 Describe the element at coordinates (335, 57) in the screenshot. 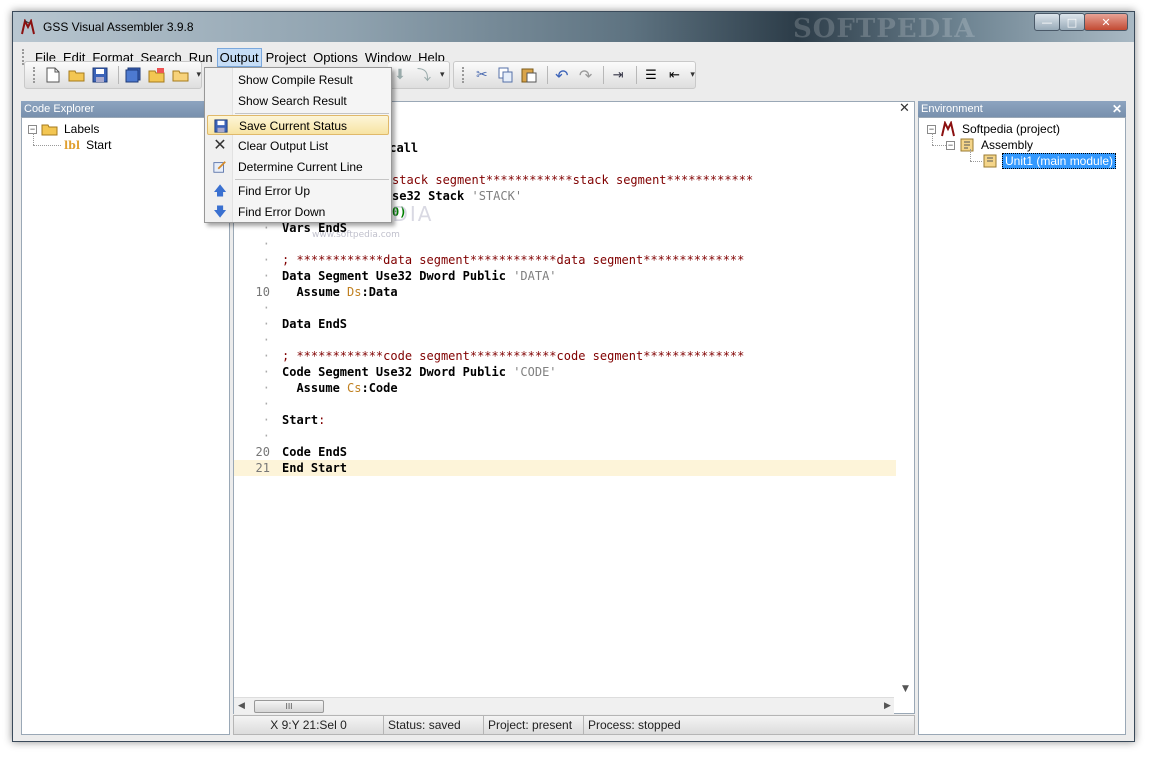

I see `menu-options: Options` at that location.